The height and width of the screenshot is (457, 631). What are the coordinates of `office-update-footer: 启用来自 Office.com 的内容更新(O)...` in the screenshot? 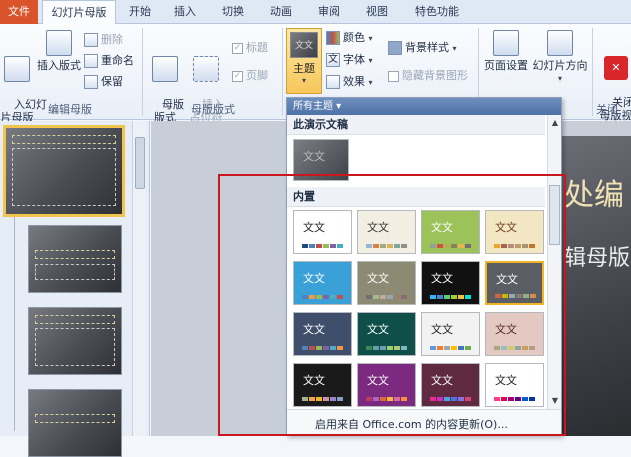 It's located at (424, 422).